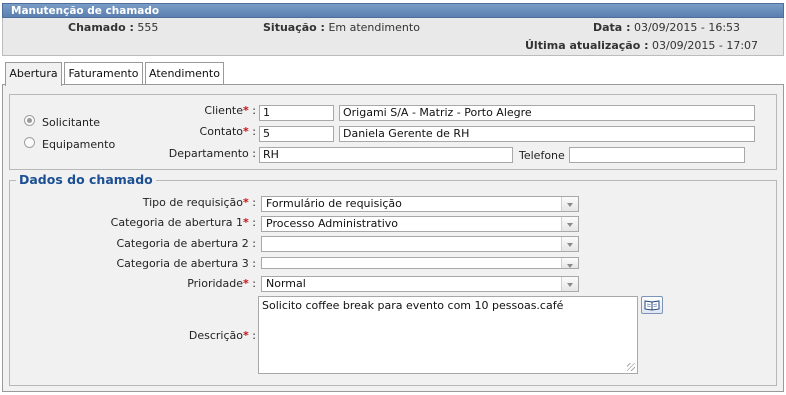 Image resolution: width=786 pixels, height=395 pixels. Describe the element at coordinates (294, 27) in the screenshot. I see `situacao-label: Situação :` at that location.